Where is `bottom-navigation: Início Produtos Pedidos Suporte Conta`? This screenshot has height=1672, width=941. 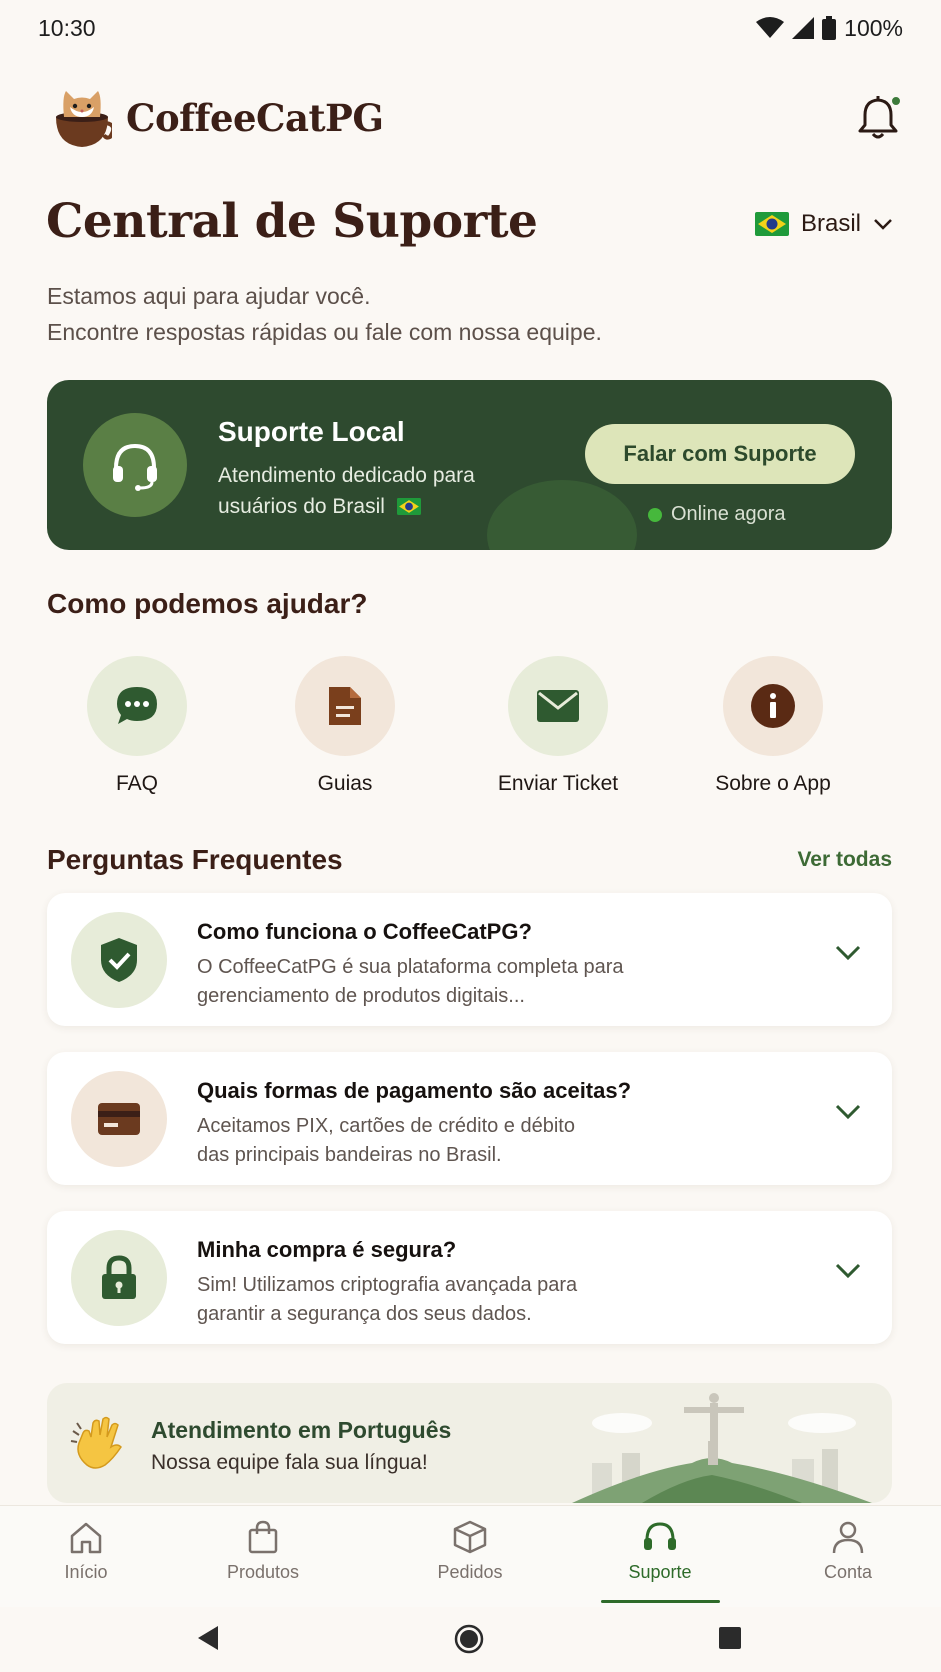 bottom-navigation: Início Produtos Pedidos Suporte Conta is located at coordinates (470, 1556).